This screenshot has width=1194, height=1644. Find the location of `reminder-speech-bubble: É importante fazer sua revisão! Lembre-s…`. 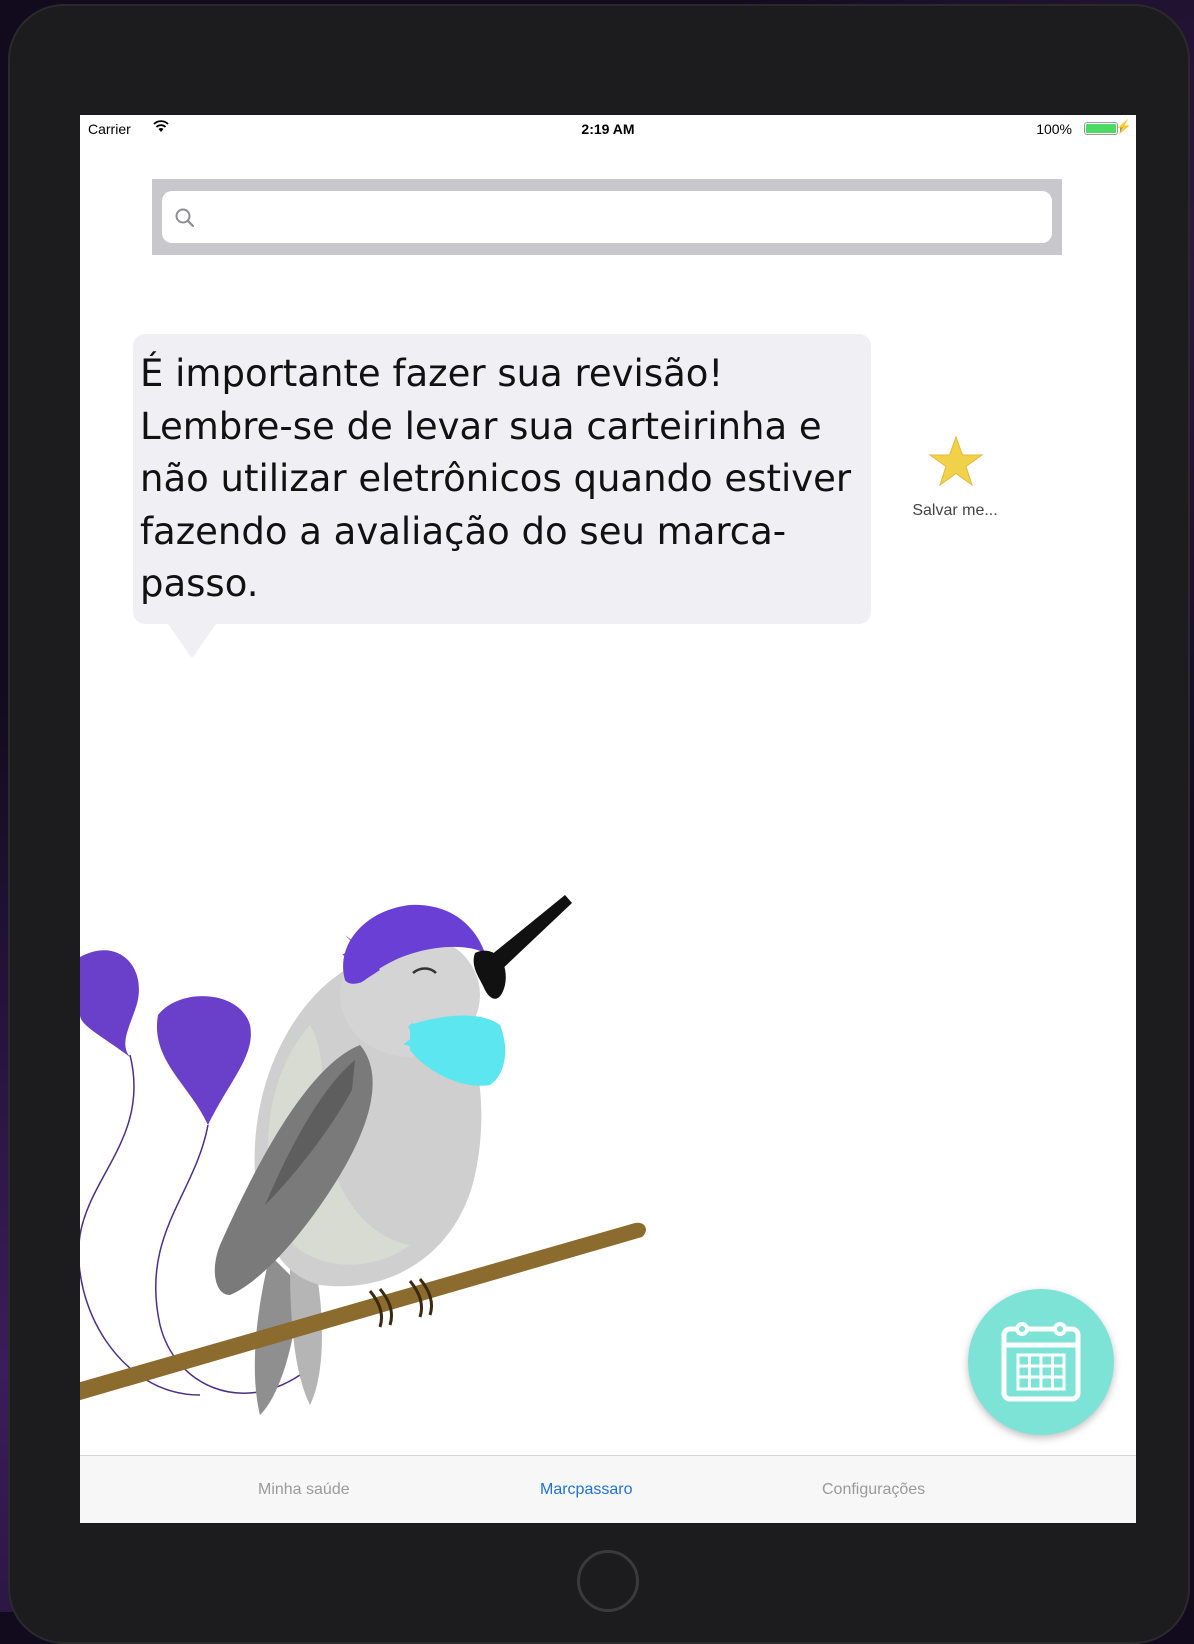

reminder-speech-bubble: É importante fazer sua revisão! Lembre-s… is located at coordinates (502, 479).